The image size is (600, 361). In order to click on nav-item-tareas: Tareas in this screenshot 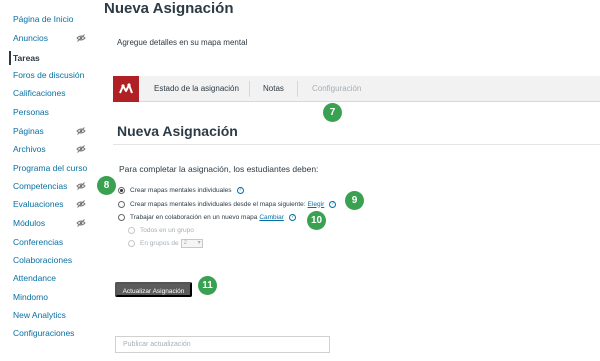, I will do `click(26, 58)`.